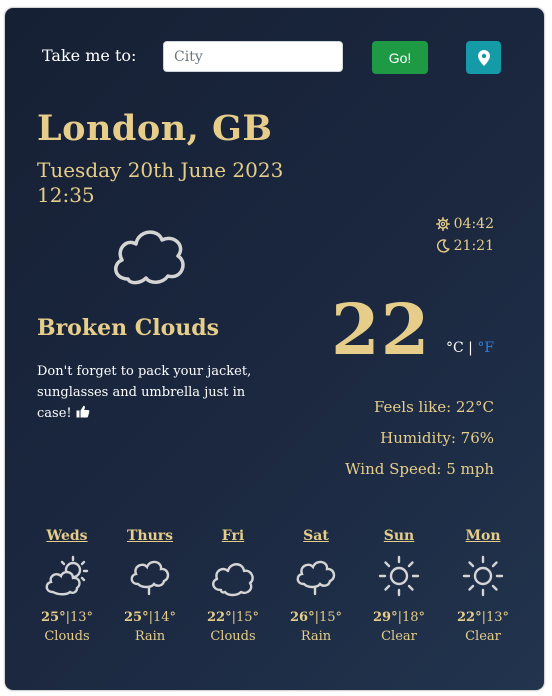  I want to click on forecast-low: 14°, so click(164, 617).